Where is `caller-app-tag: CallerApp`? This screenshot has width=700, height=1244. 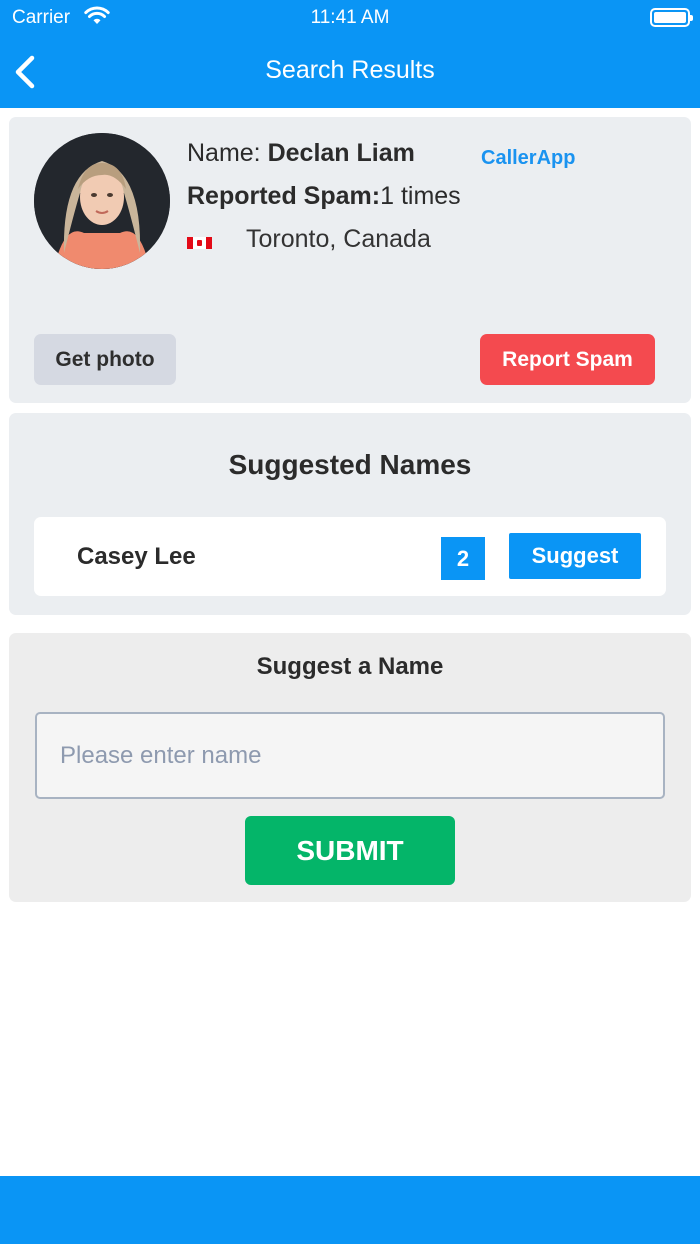
caller-app-tag: CallerApp is located at coordinates (528, 158).